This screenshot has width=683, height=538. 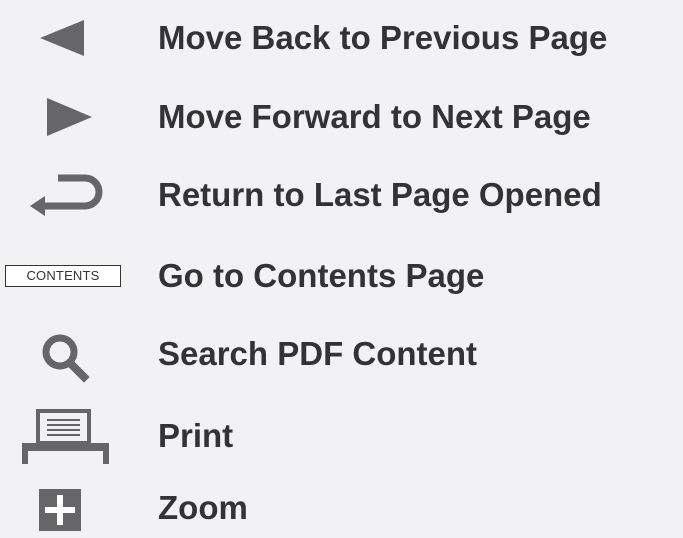 I want to click on legend-label-contents: Go to Contents Page, so click(x=321, y=275).